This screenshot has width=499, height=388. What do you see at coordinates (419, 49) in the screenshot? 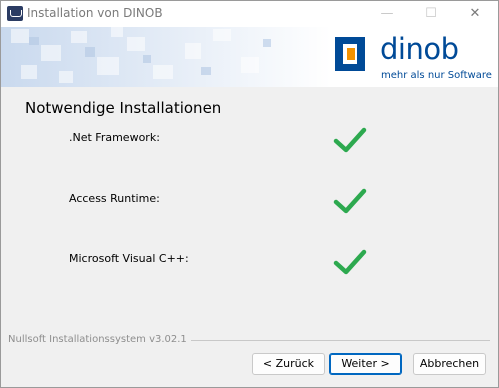
I see `logo-wordmark: dinob` at bounding box center [419, 49].